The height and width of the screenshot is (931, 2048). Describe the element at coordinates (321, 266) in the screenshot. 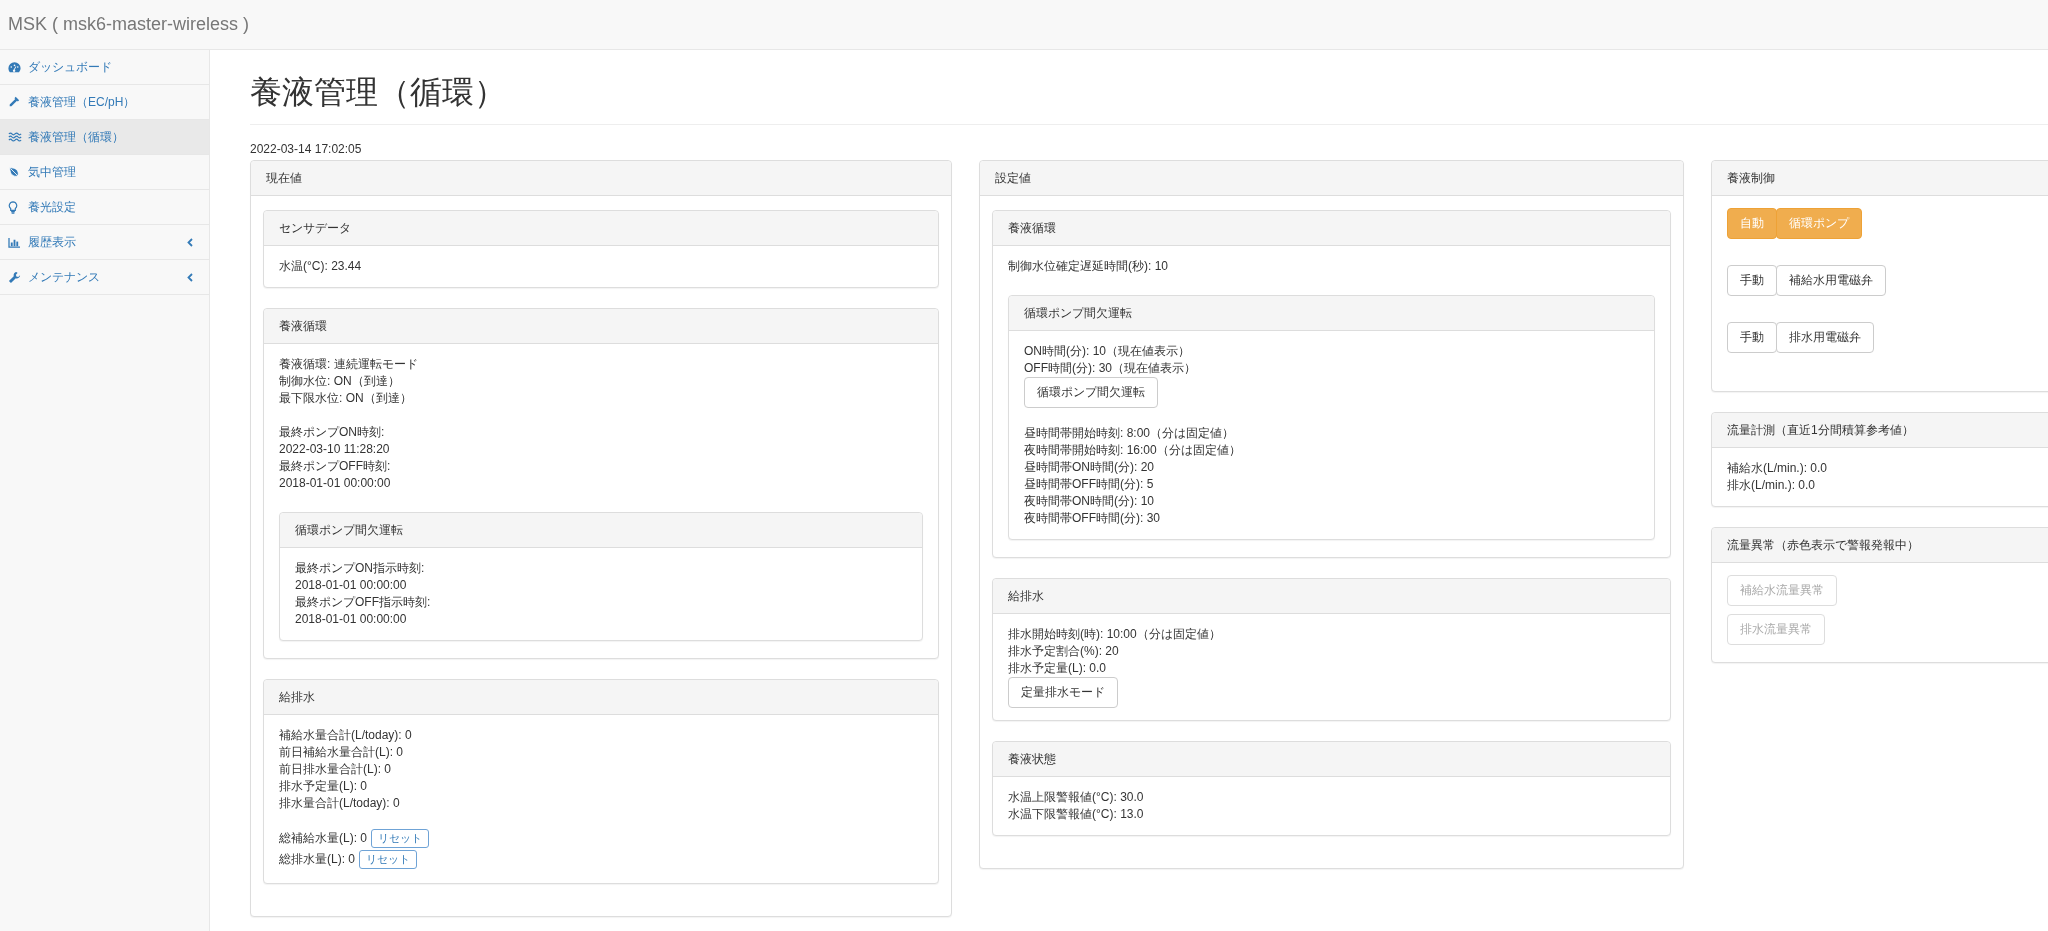

I see `text-line: 水温(°C): 23.44` at that location.